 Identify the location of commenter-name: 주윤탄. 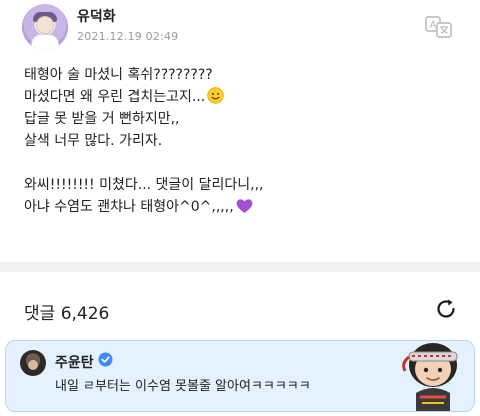
(74, 362).